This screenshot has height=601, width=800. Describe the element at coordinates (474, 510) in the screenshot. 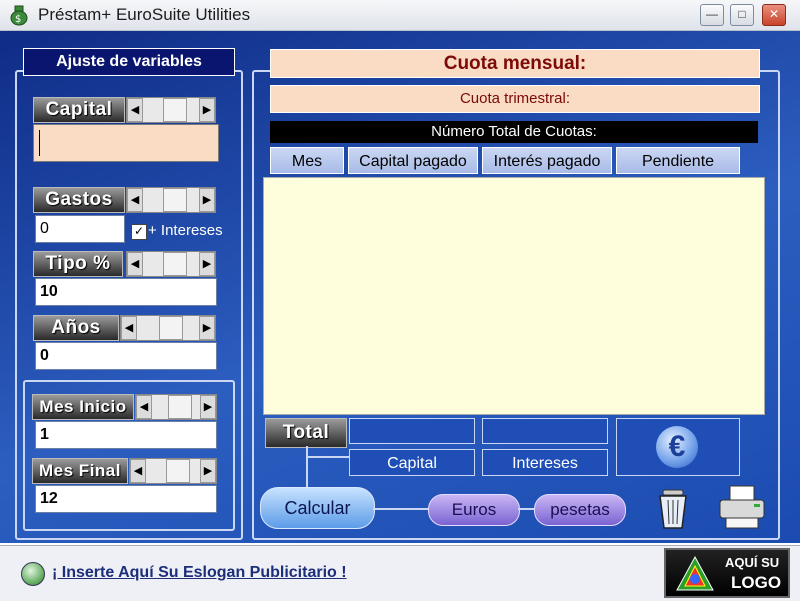

I see `euros-button: Euros` at that location.